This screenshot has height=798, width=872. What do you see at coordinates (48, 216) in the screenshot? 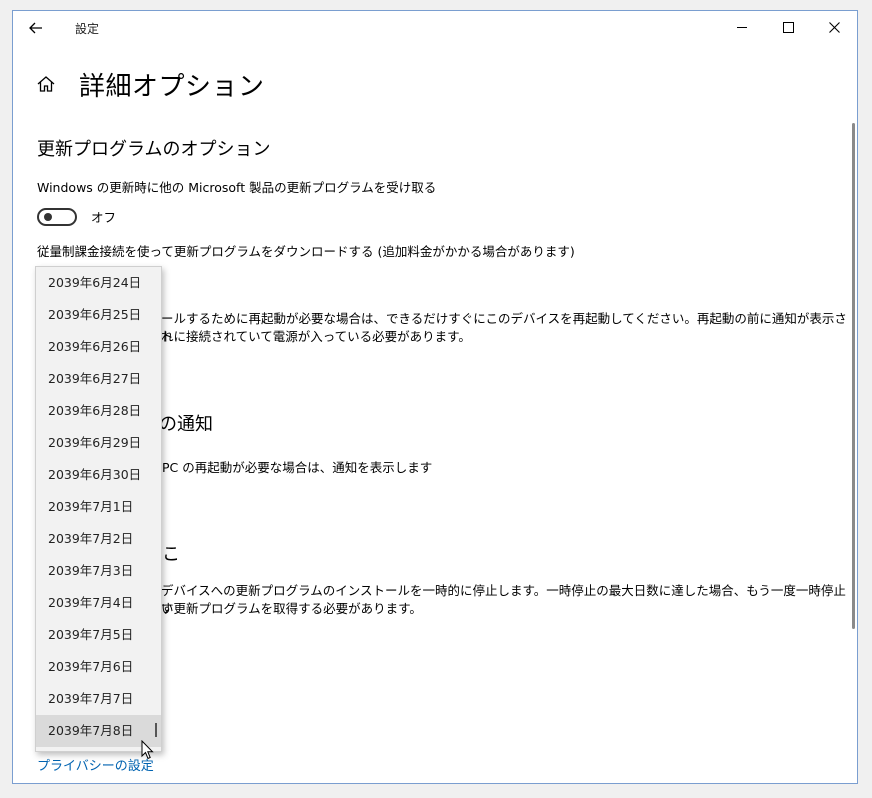
I see `toggle-knob` at bounding box center [48, 216].